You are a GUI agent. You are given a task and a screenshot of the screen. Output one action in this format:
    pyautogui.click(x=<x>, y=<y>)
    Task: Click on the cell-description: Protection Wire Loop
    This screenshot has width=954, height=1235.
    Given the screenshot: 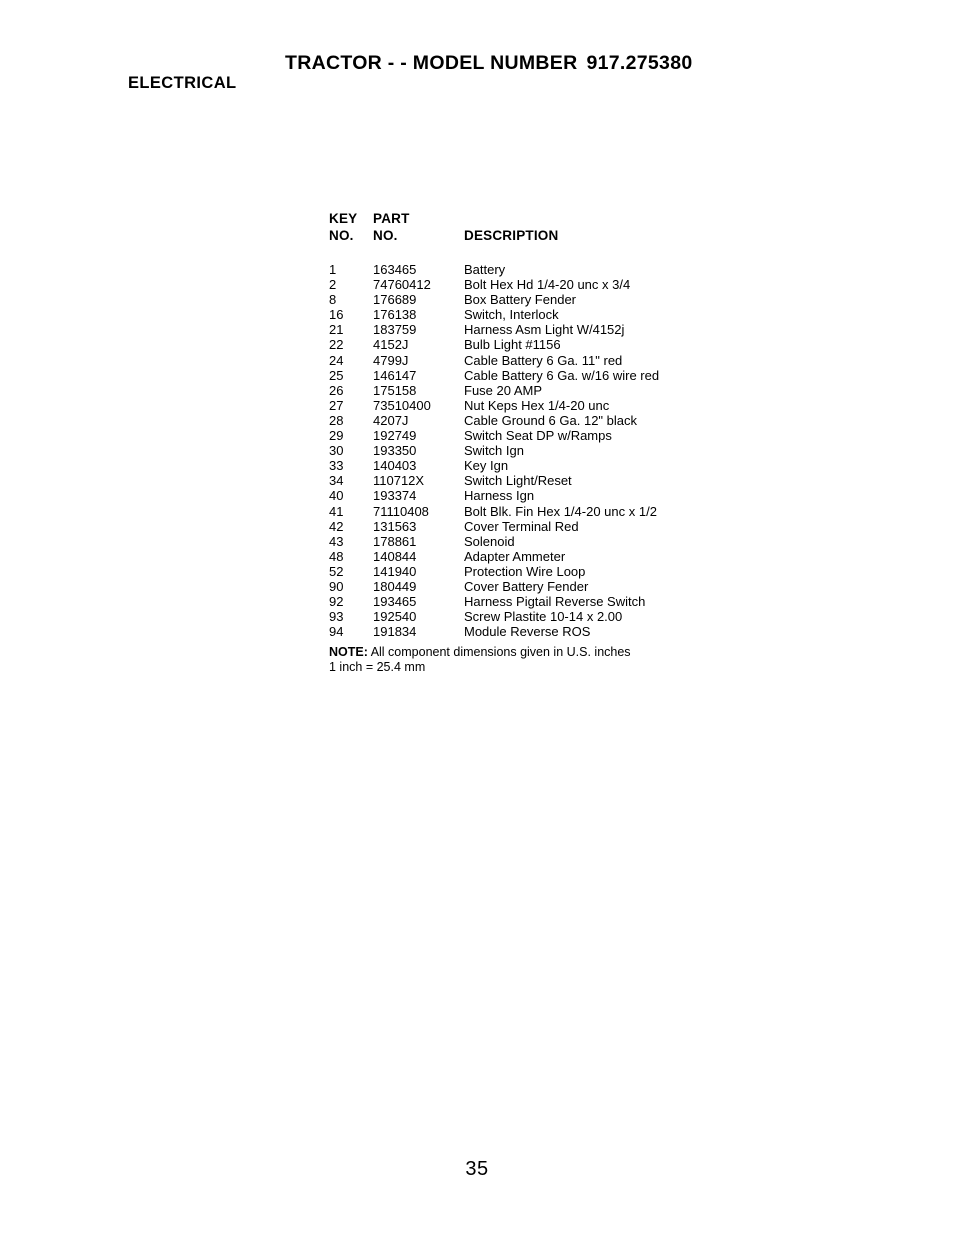 What is the action you would take?
    pyautogui.click(x=525, y=571)
    